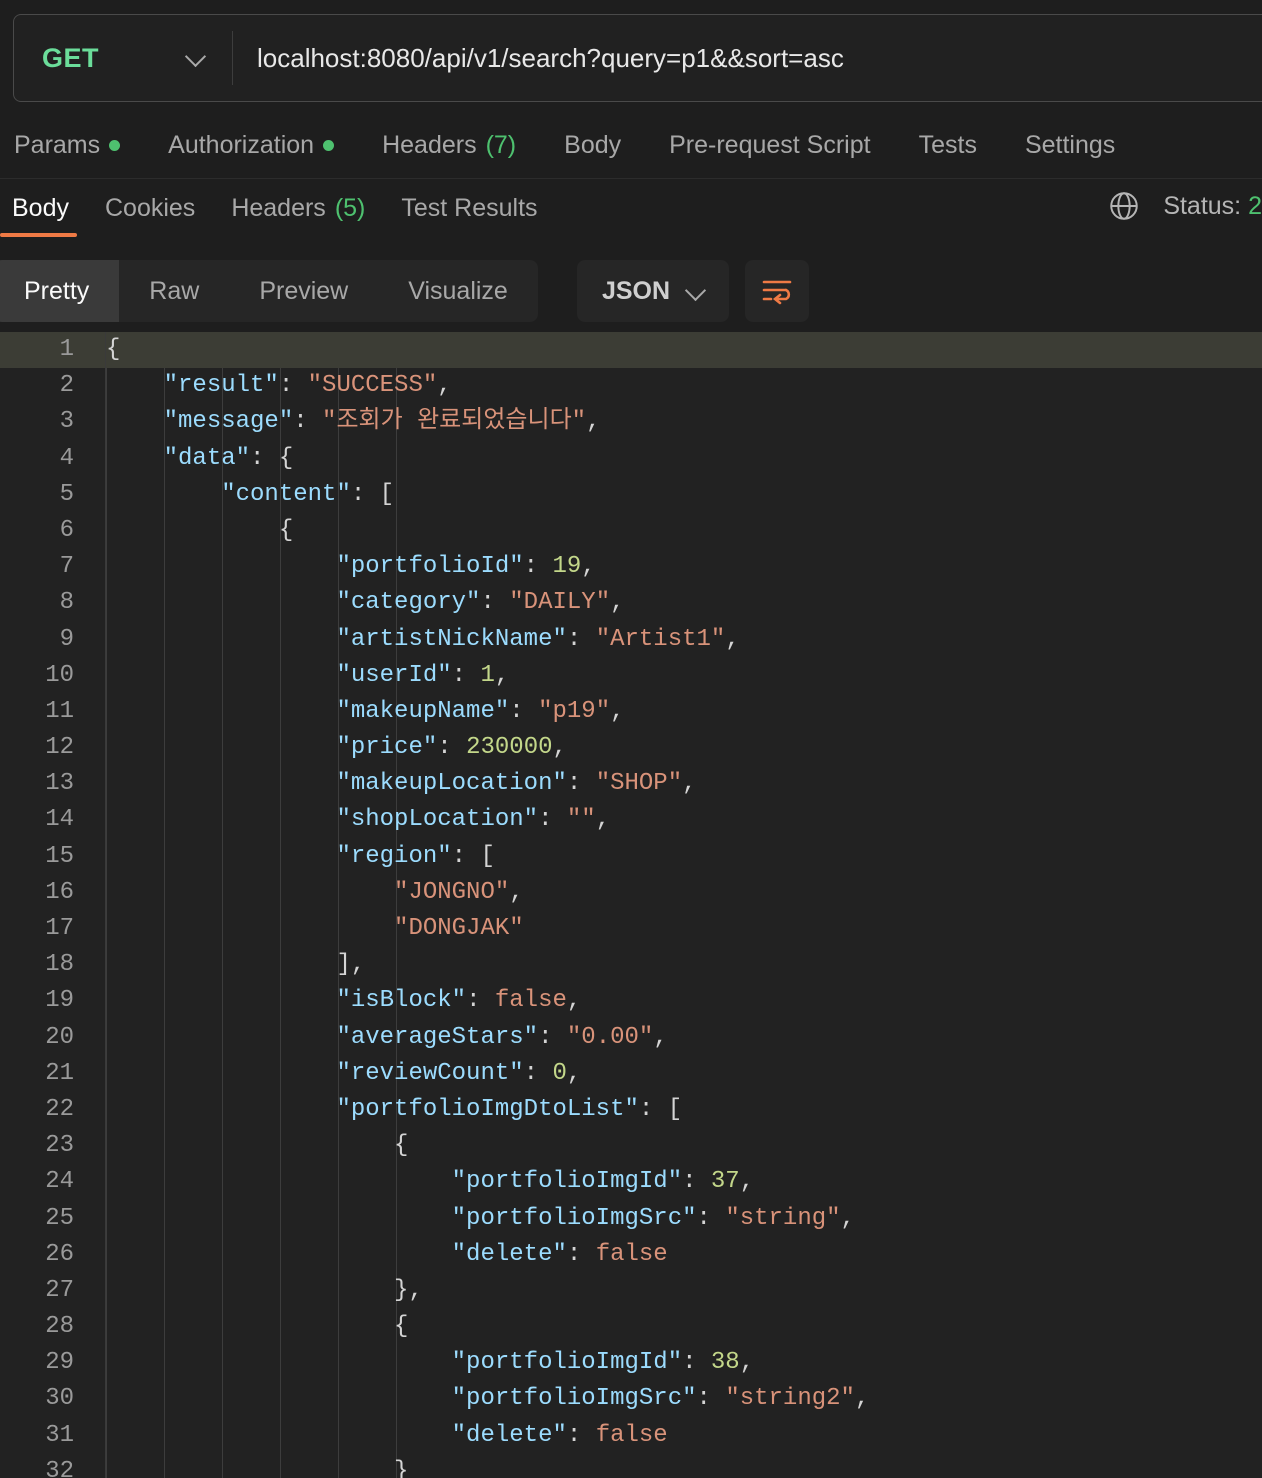 The height and width of the screenshot is (1478, 1262). What do you see at coordinates (631, 1074) in the screenshot?
I see `code-line: 21 "reviewCount": 0,` at bounding box center [631, 1074].